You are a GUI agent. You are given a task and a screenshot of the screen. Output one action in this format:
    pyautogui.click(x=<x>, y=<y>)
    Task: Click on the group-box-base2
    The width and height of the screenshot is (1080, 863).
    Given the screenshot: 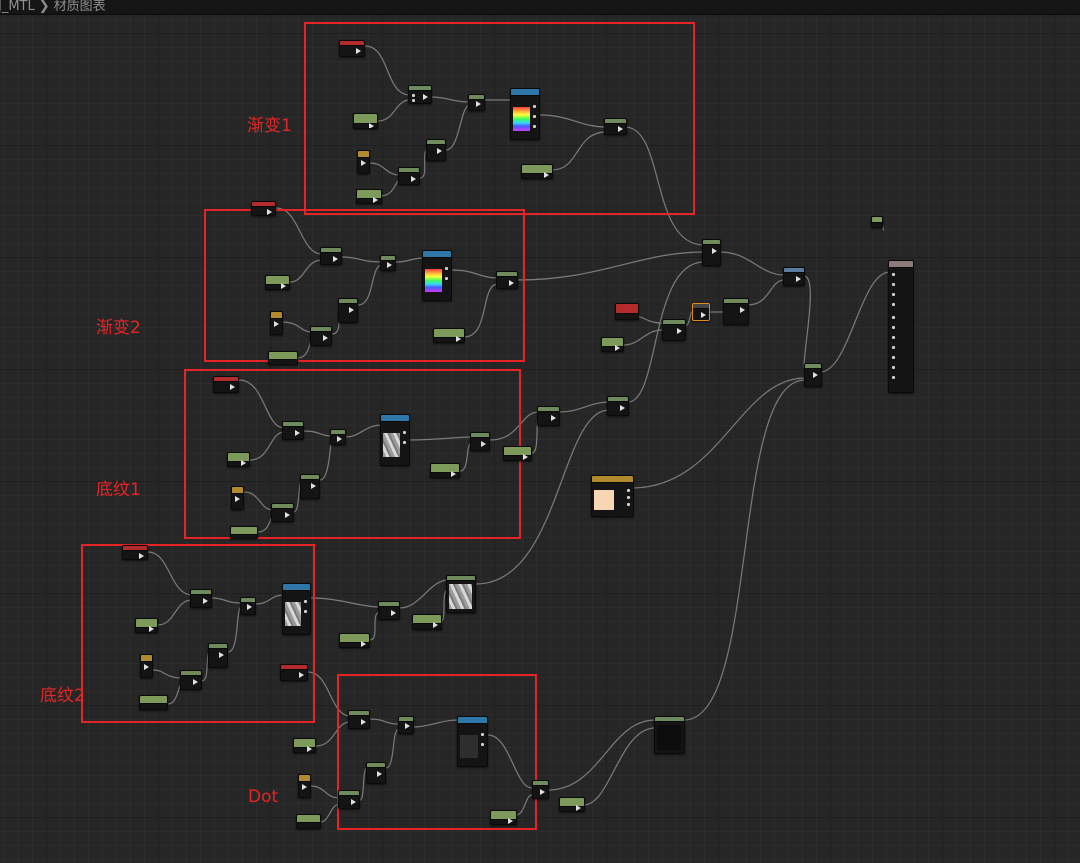 What is the action you would take?
    pyautogui.click(x=198, y=633)
    